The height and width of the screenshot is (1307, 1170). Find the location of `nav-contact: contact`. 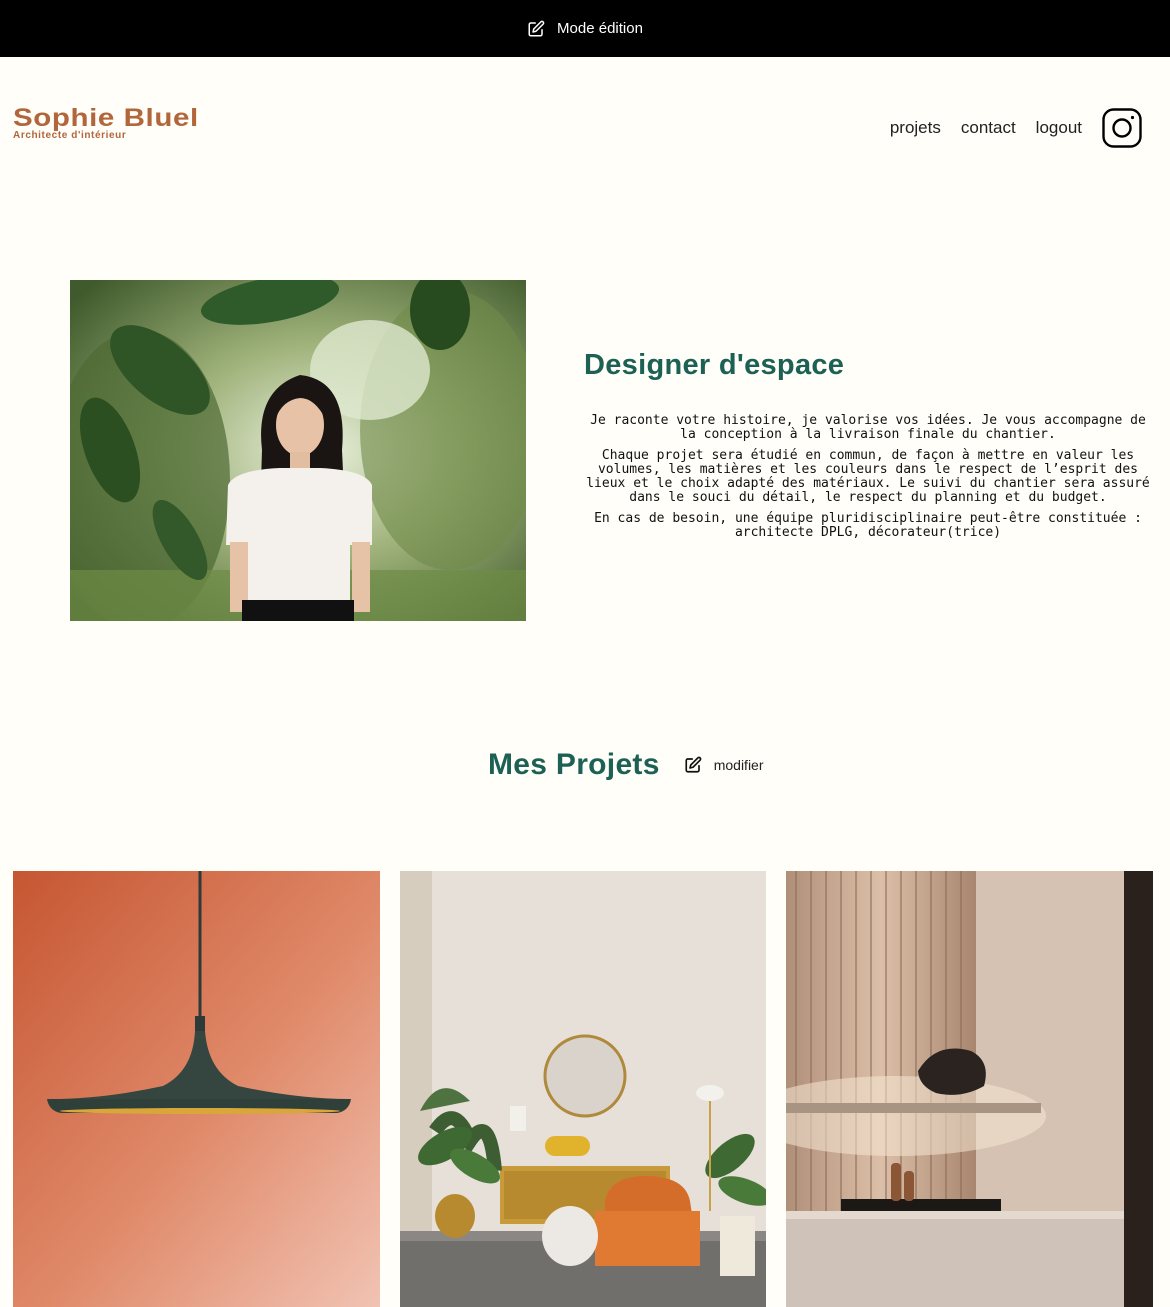

nav-contact: contact is located at coordinates (988, 128).